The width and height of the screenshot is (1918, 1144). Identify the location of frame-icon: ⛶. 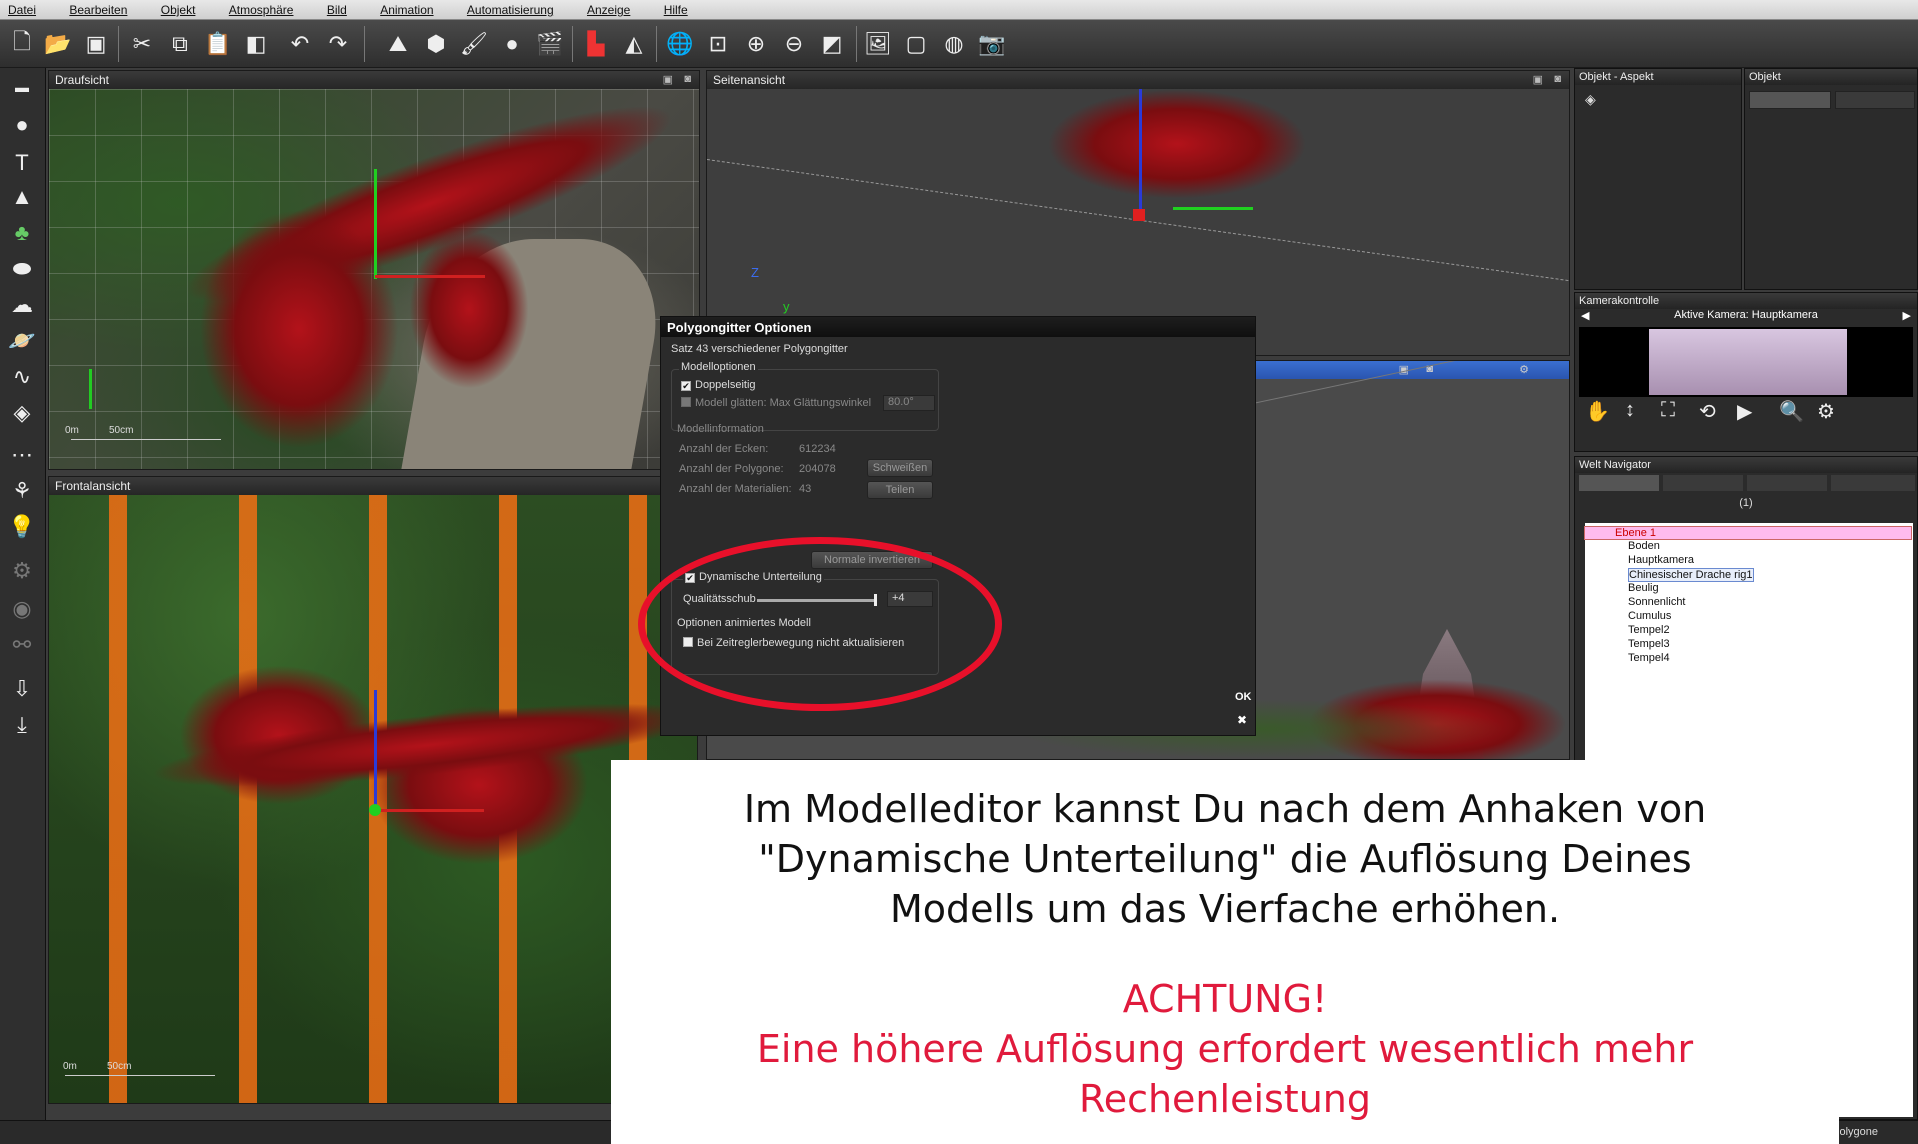
(1668, 410).